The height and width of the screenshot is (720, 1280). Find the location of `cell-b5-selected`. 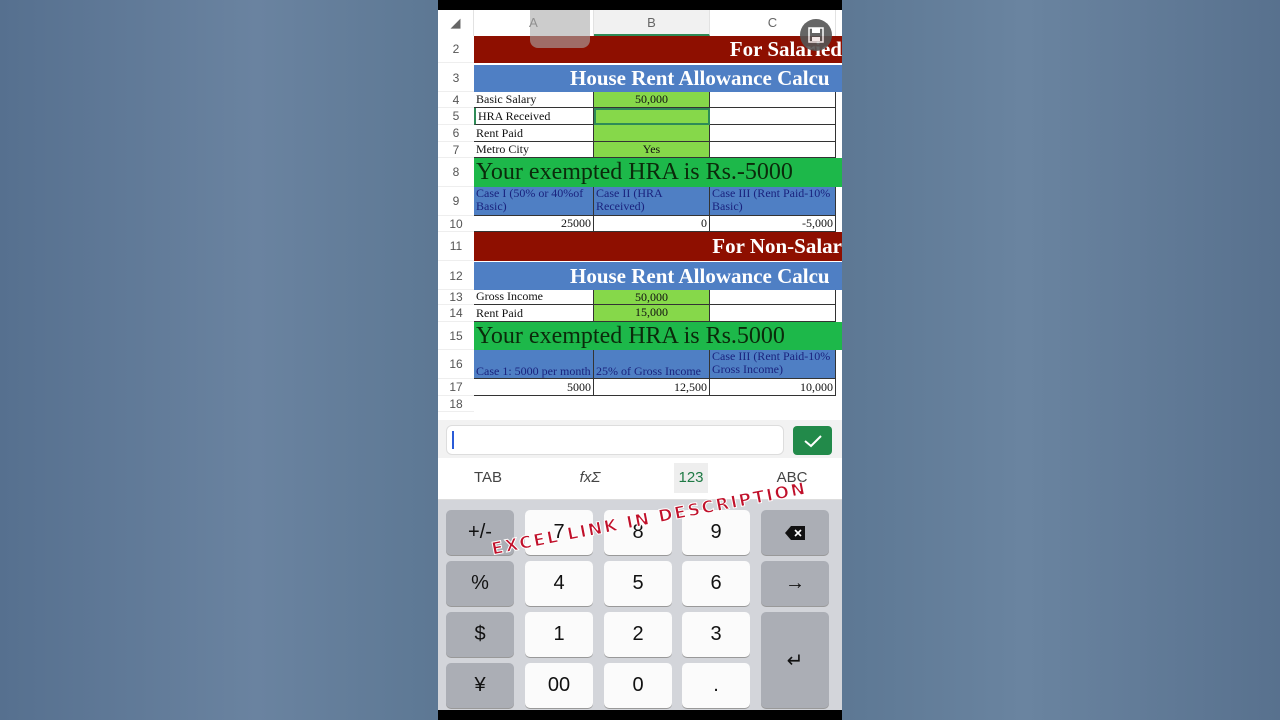

cell-b5-selected is located at coordinates (652, 116).